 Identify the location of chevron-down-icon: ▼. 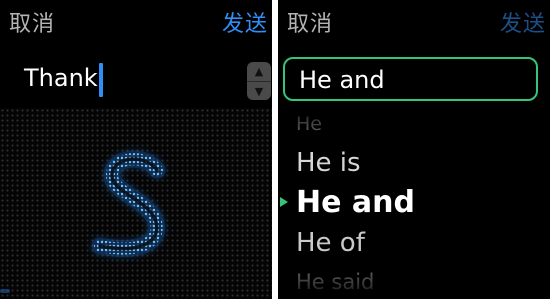
(259, 90).